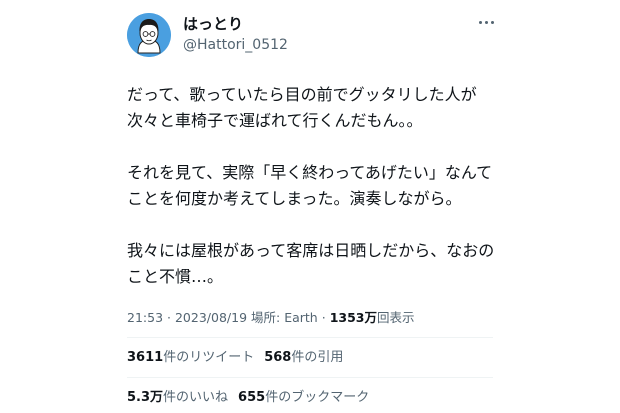 The image size is (620, 413). I want to click on tweet-text-line: 我々には屋根があって客席は日晒しだから、なおの, so click(311, 250).